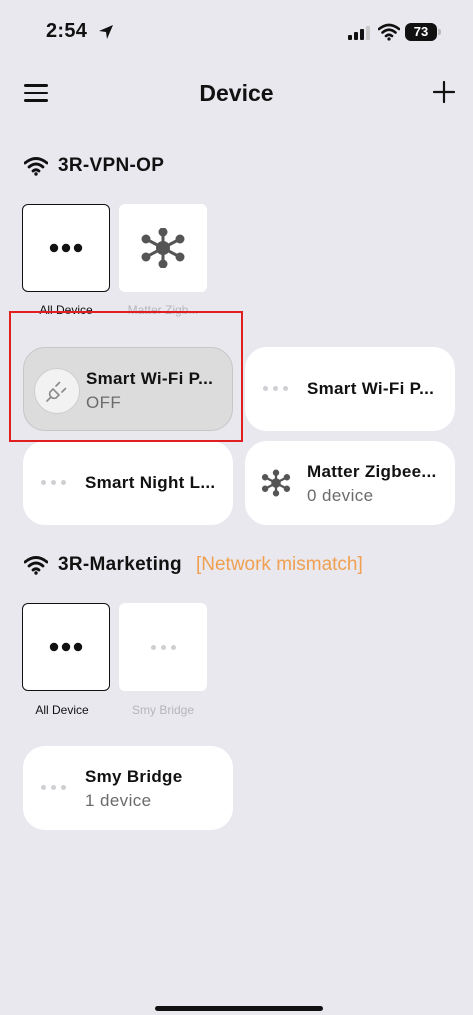 Image resolution: width=473 pixels, height=1015 pixels. I want to click on location-arrow-icon, so click(106, 32).